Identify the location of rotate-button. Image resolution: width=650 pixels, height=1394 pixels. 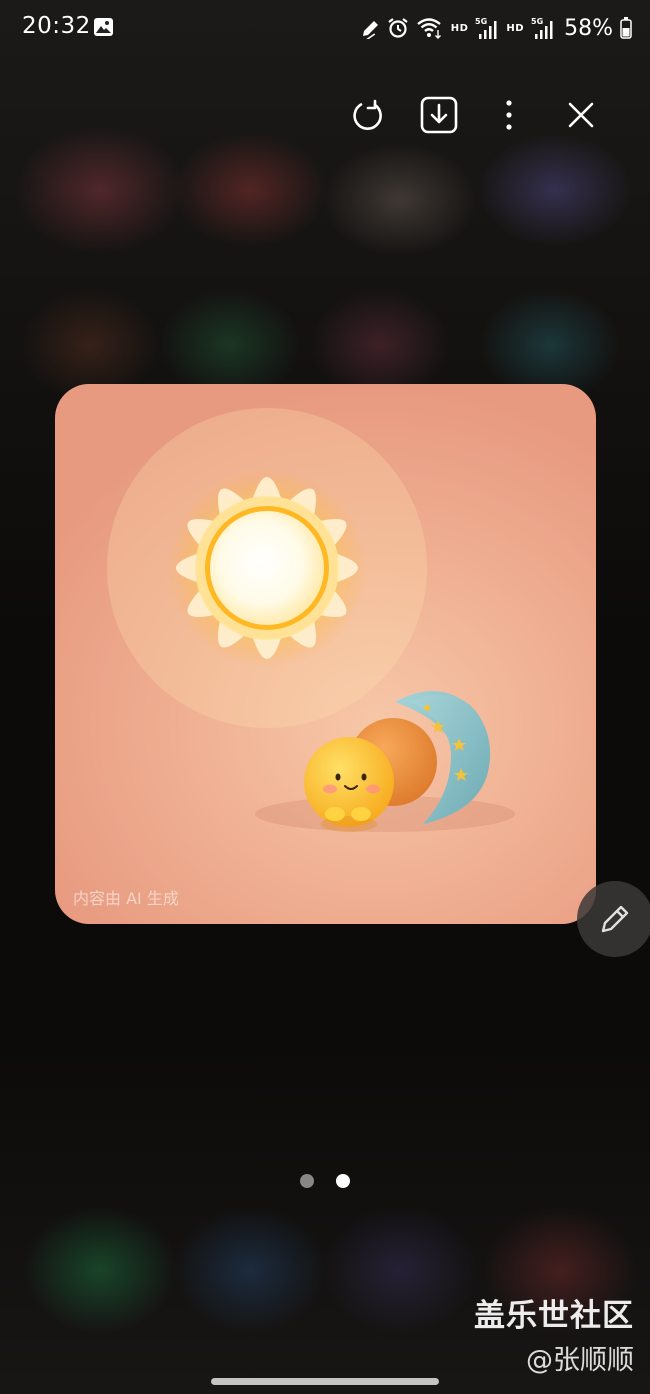
(368, 115).